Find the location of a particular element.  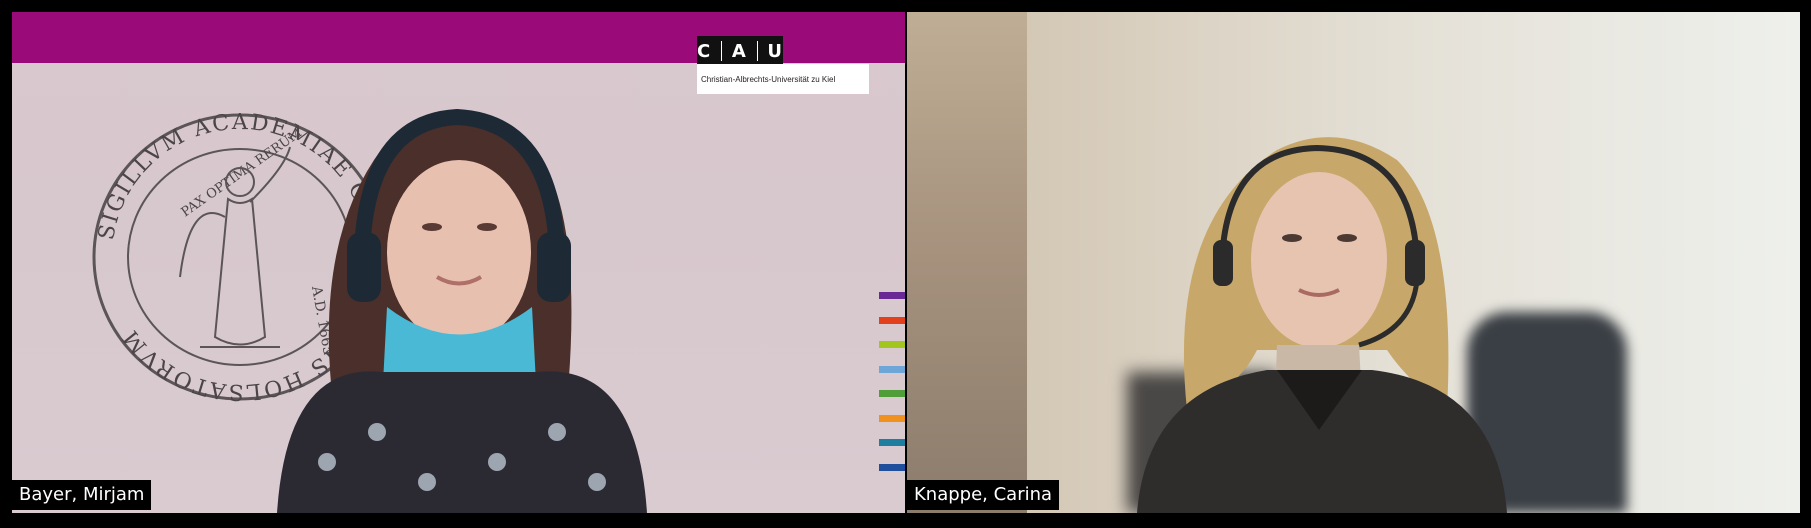

logo-letter-u: U is located at coordinates (775, 51).